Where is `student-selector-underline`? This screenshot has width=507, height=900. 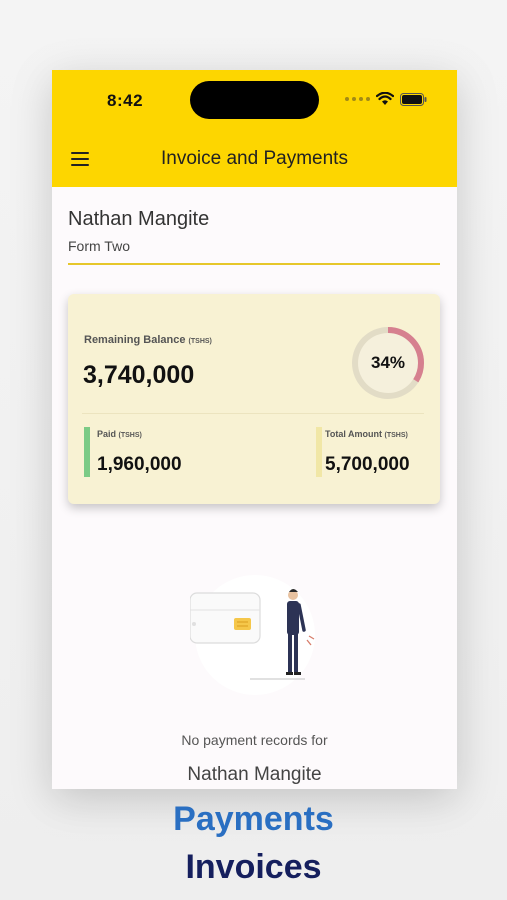
student-selector-underline is located at coordinates (254, 264).